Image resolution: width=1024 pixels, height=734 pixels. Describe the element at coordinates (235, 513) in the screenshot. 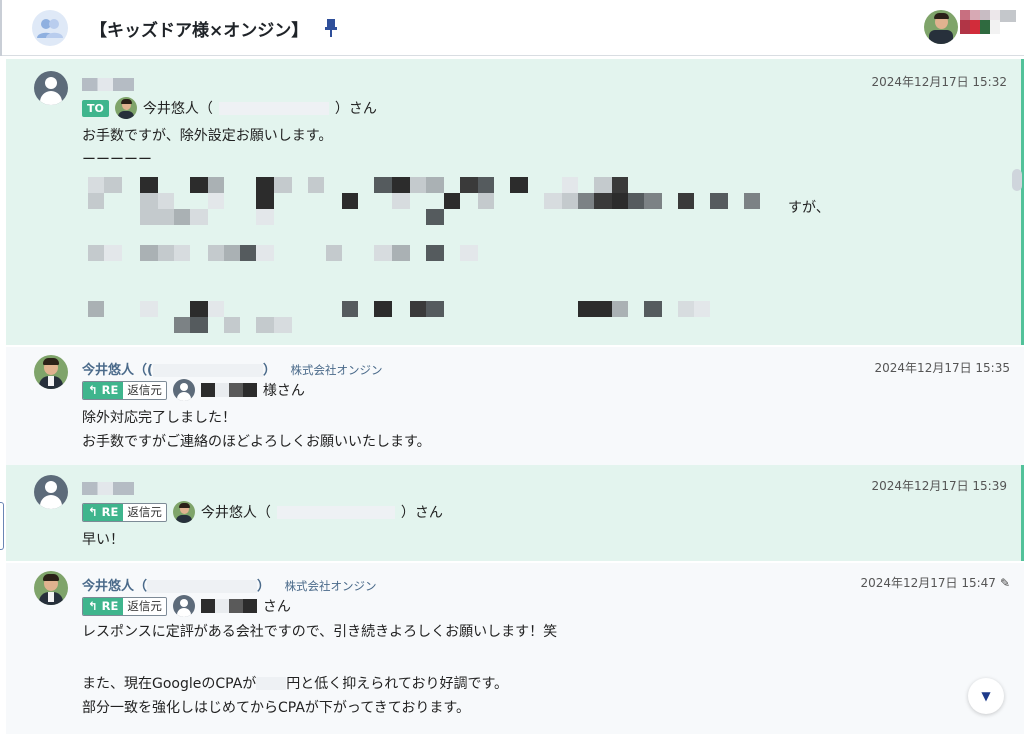

I see `reply-name: 今井悠人（` at that location.